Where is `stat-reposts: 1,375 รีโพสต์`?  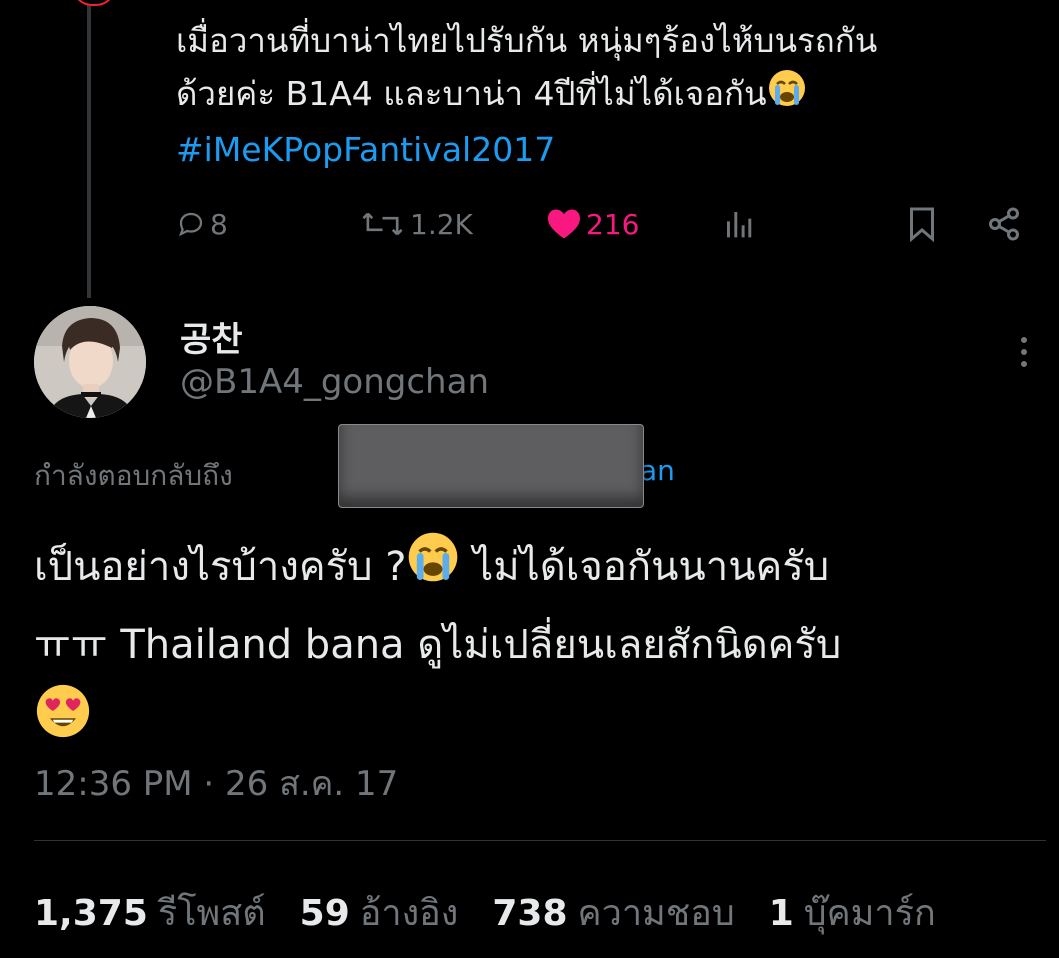 stat-reposts: 1,375 รีโพสต์ is located at coordinates (150, 912).